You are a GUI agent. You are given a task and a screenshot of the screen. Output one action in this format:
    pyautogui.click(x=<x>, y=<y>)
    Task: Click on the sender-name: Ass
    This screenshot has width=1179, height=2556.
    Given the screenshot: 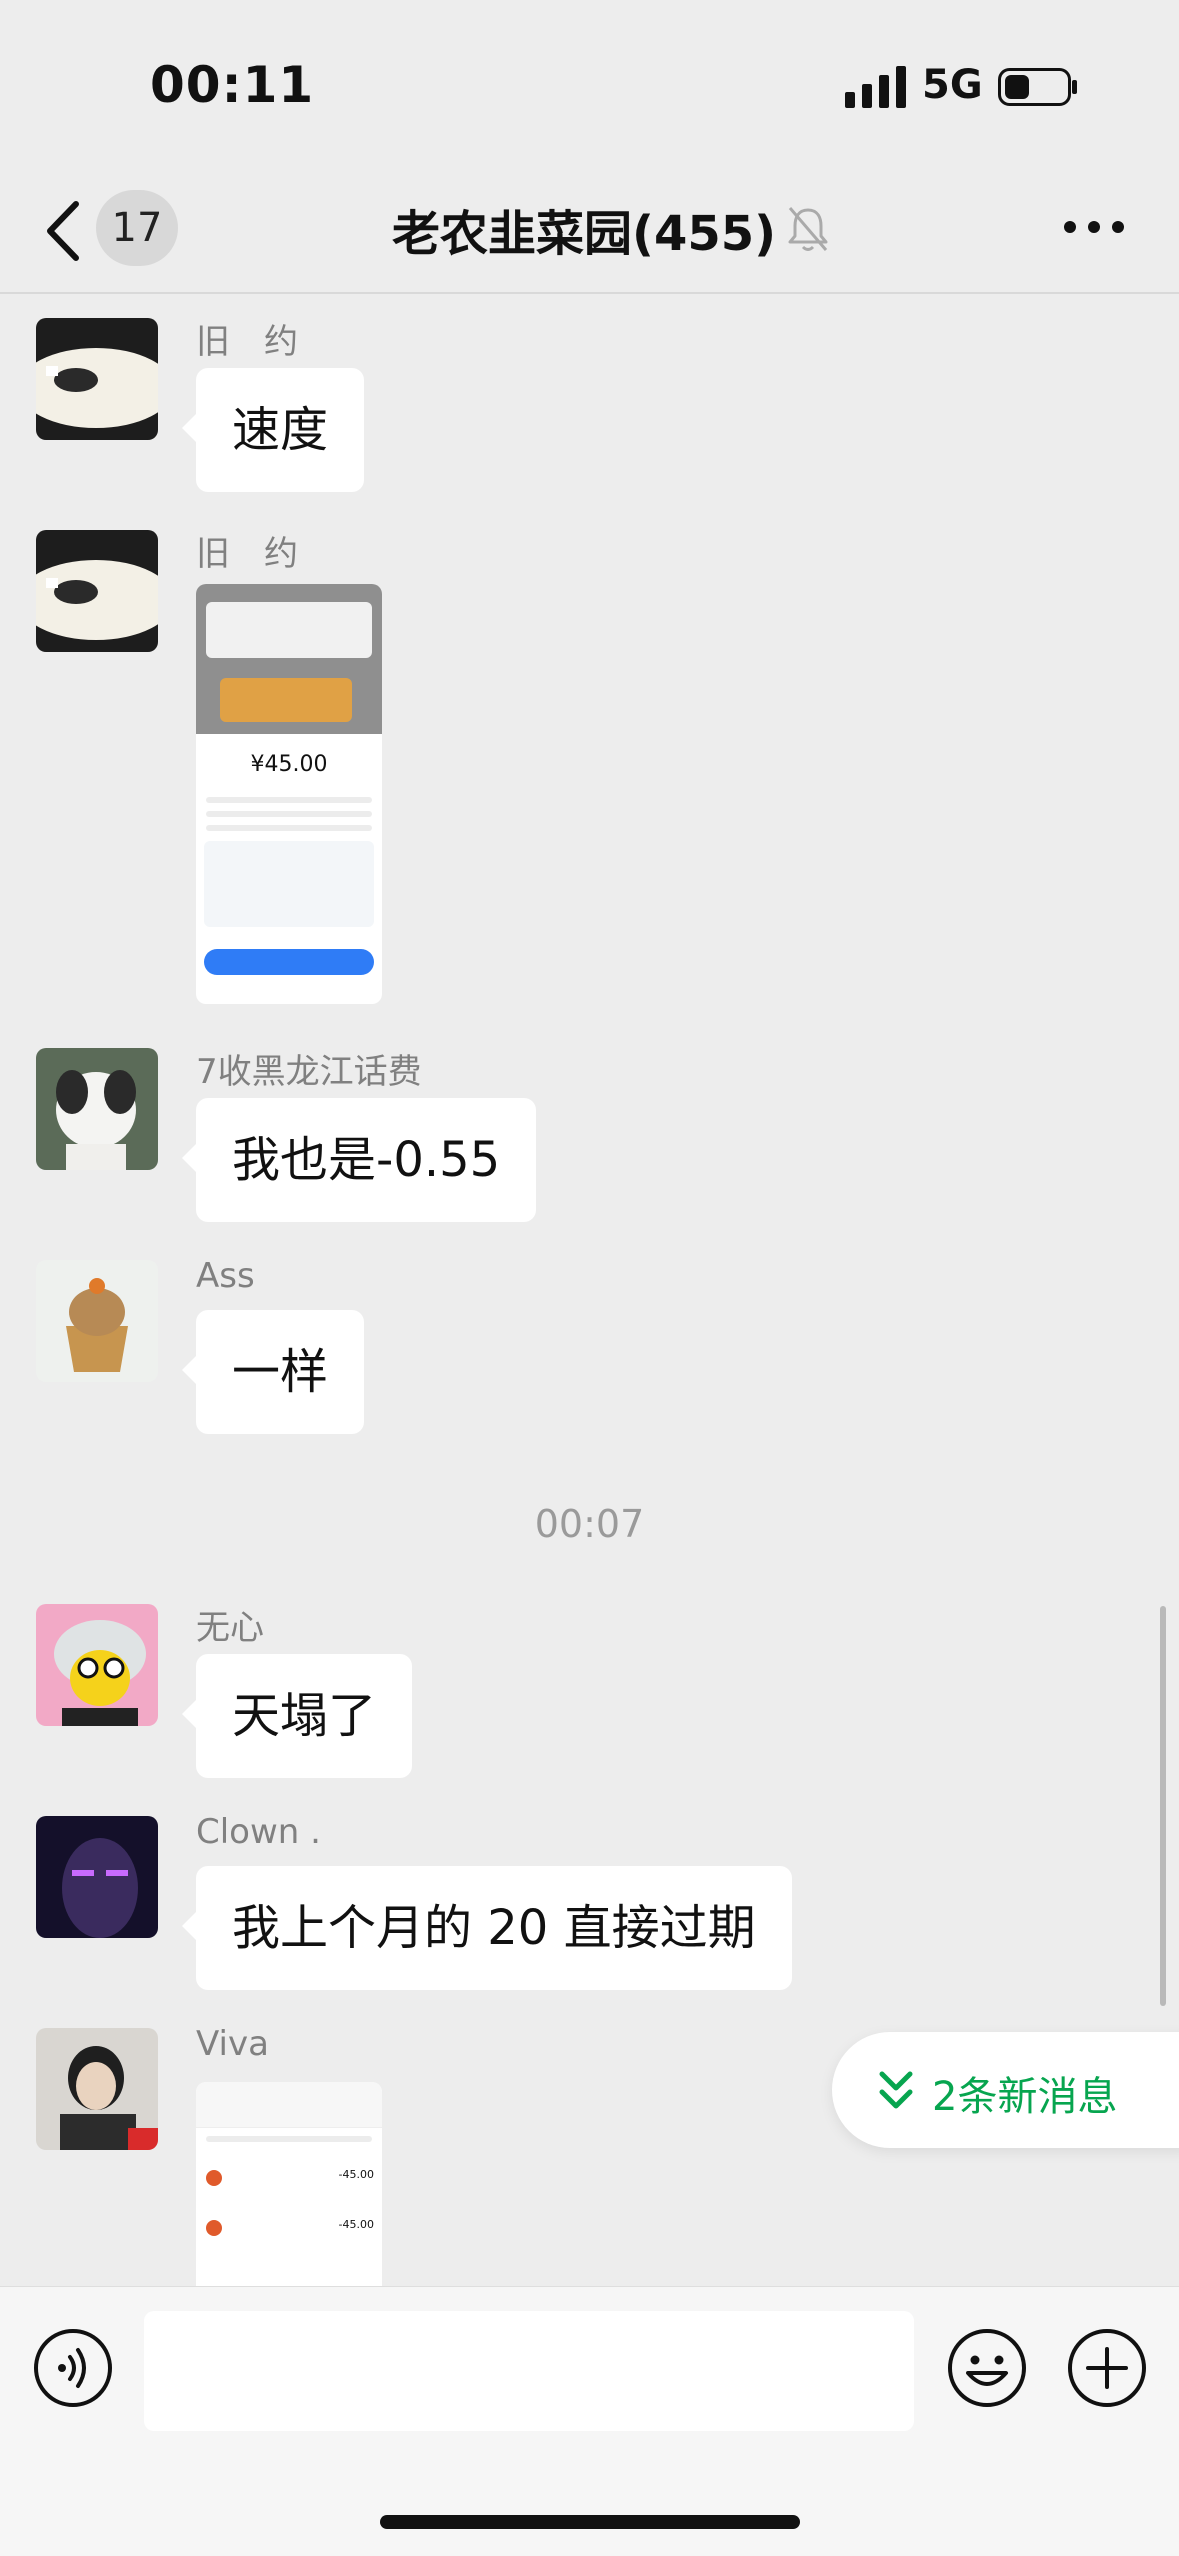 What is the action you would take?
    pyautogui.click(x=225, y=1276)
    